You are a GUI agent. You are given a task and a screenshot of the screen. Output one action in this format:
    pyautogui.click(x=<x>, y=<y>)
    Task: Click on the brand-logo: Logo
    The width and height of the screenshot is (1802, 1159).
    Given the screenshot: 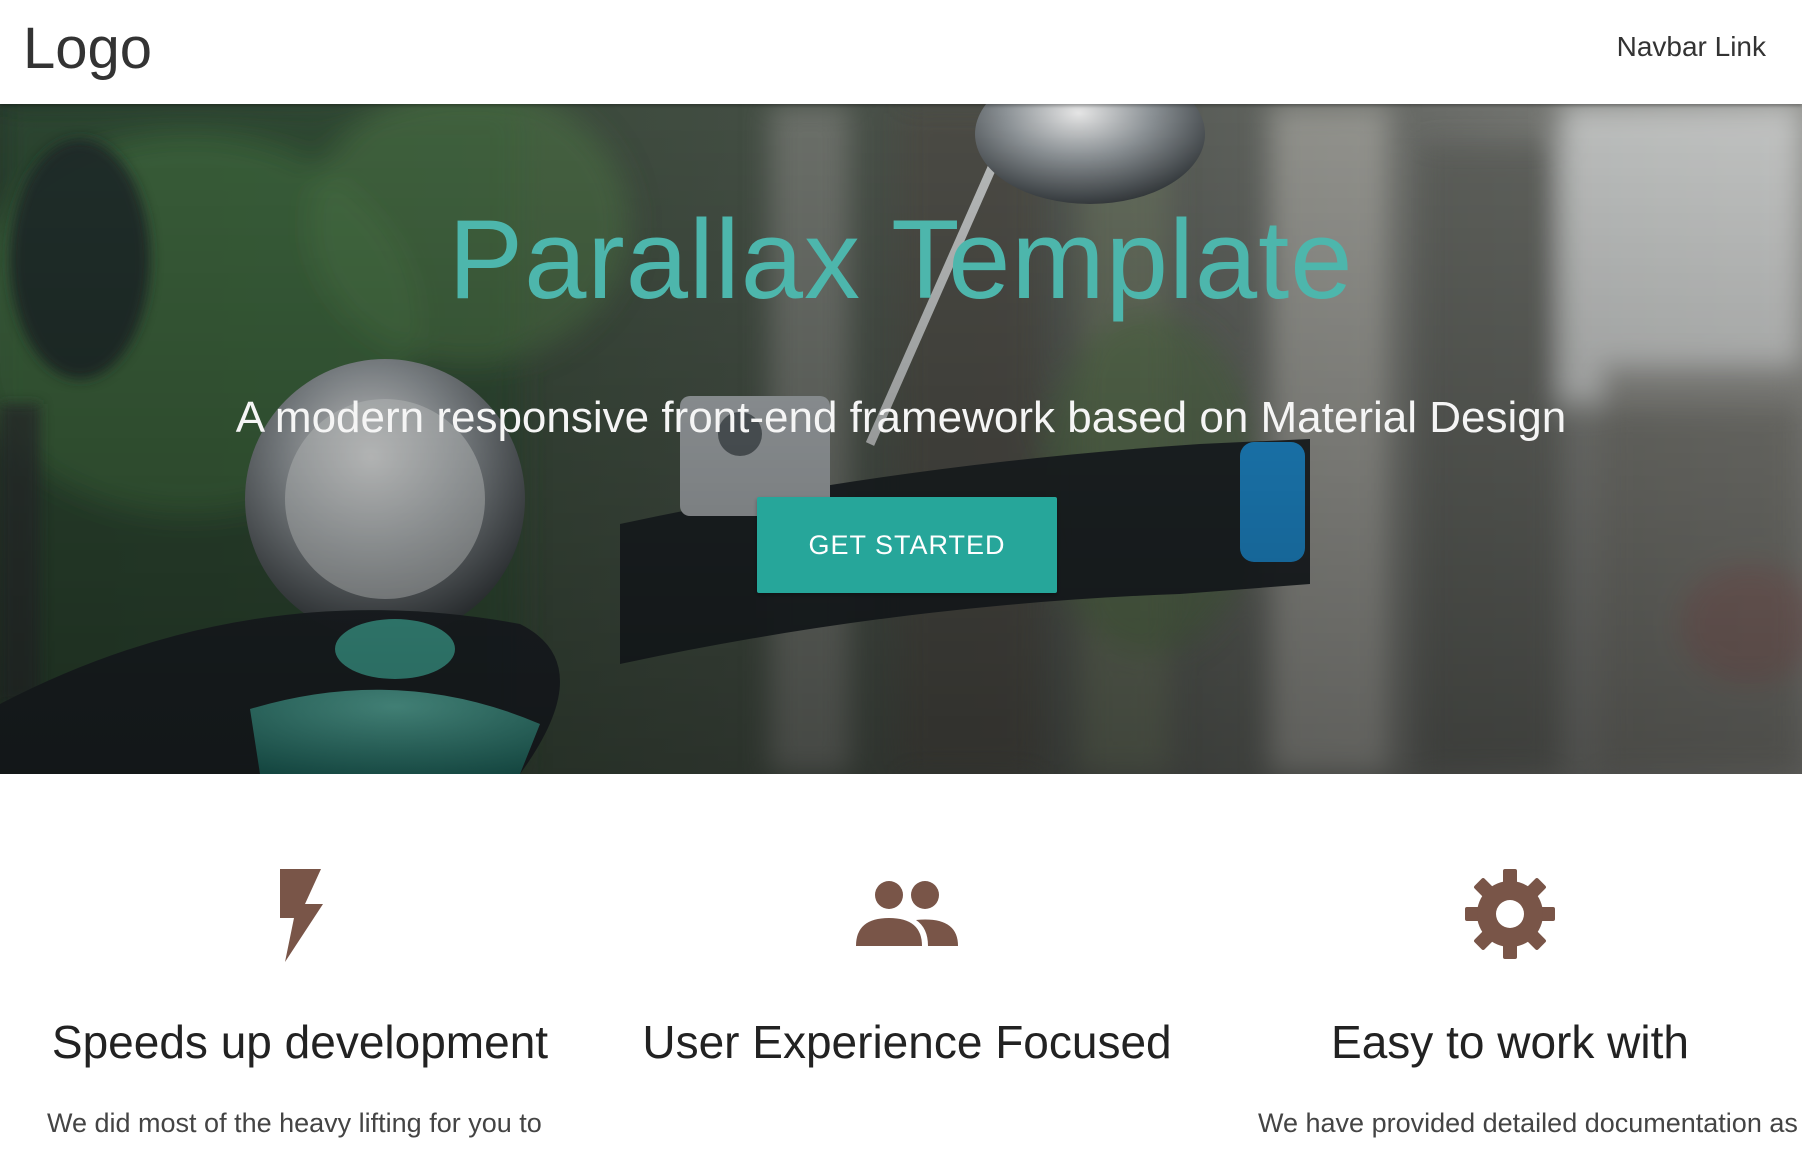 What is the action you would take?
    pyautogui.click(x=87, y=49)
    